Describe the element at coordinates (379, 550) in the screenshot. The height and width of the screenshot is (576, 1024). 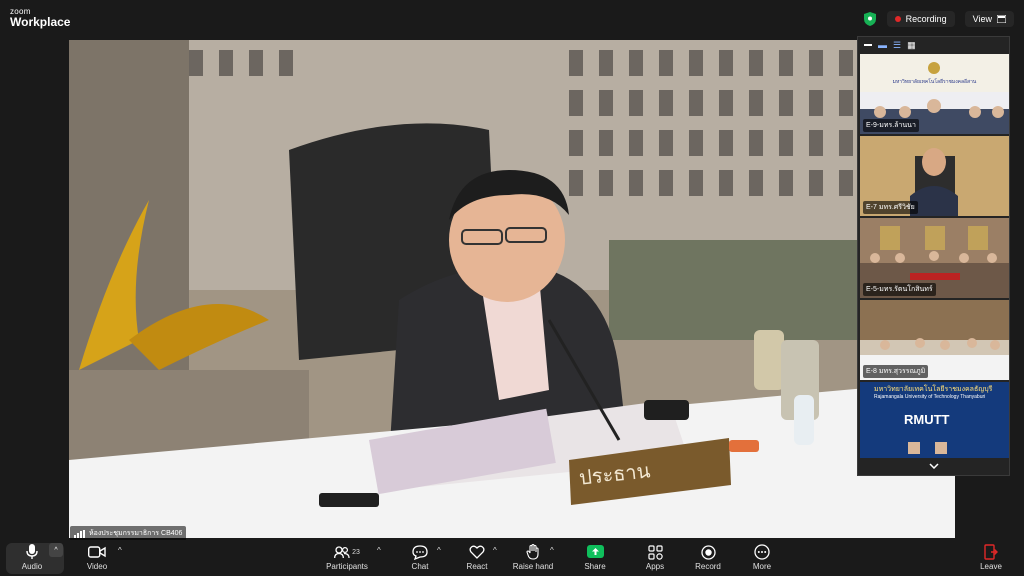
I see `participants-options-caret: ^` at that location.